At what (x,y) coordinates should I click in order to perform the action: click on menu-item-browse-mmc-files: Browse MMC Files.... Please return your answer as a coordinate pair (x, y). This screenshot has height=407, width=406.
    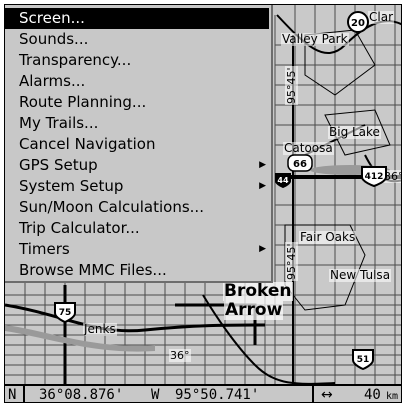
    Looking at the image, I should click on (138, 270).